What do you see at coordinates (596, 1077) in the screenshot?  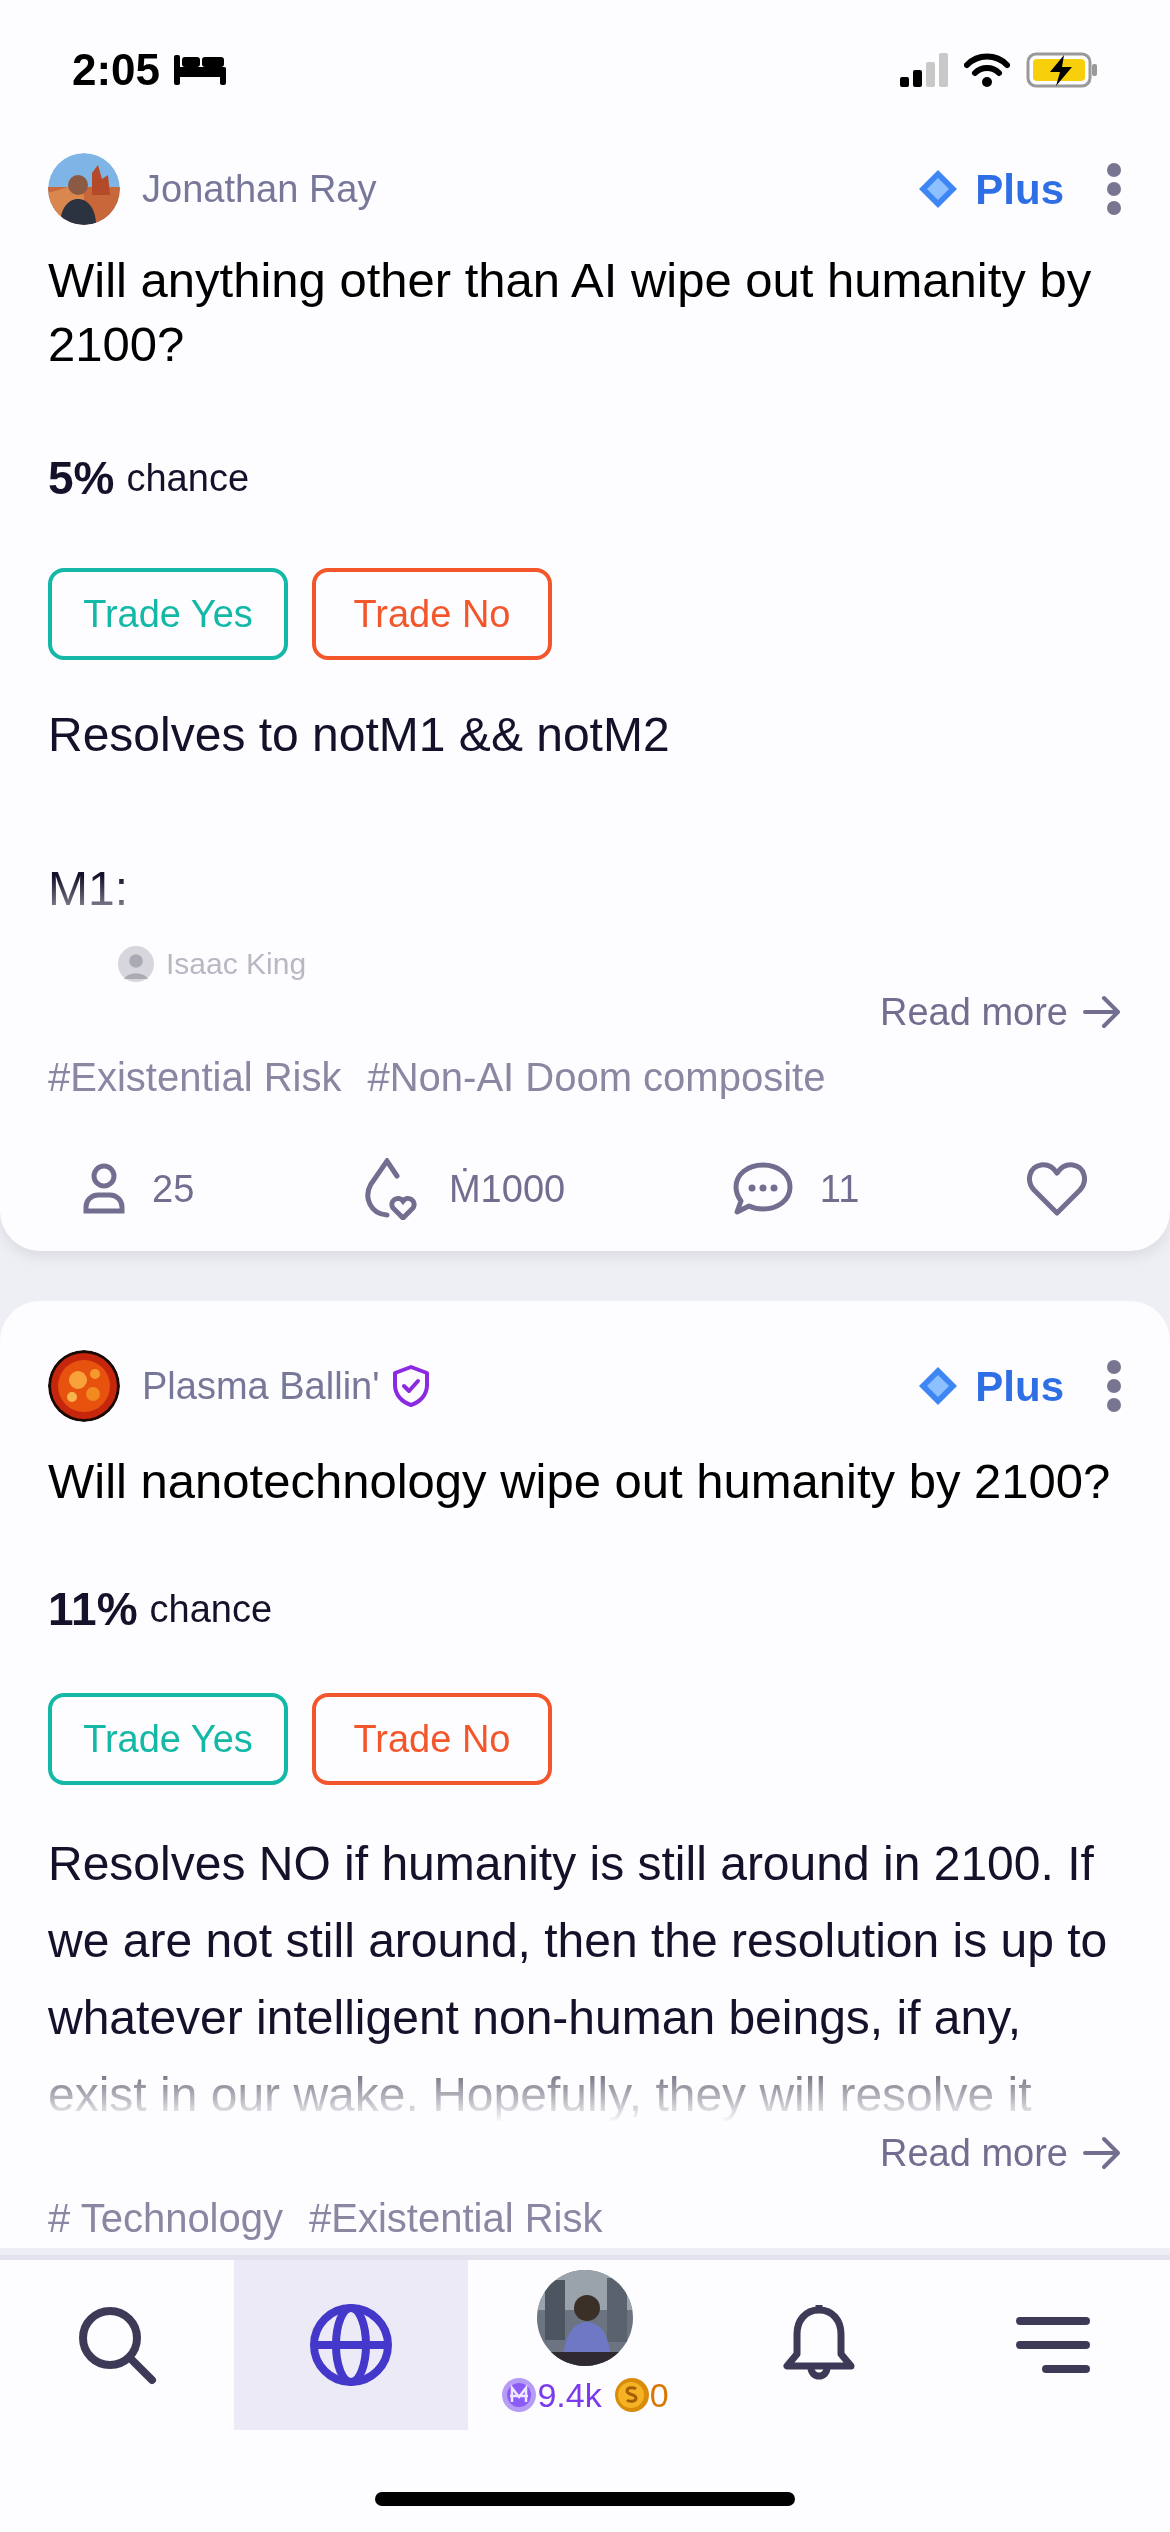 I see `topic-tag: #Non-AI Doom composite` at bounding box center [596, 1077].